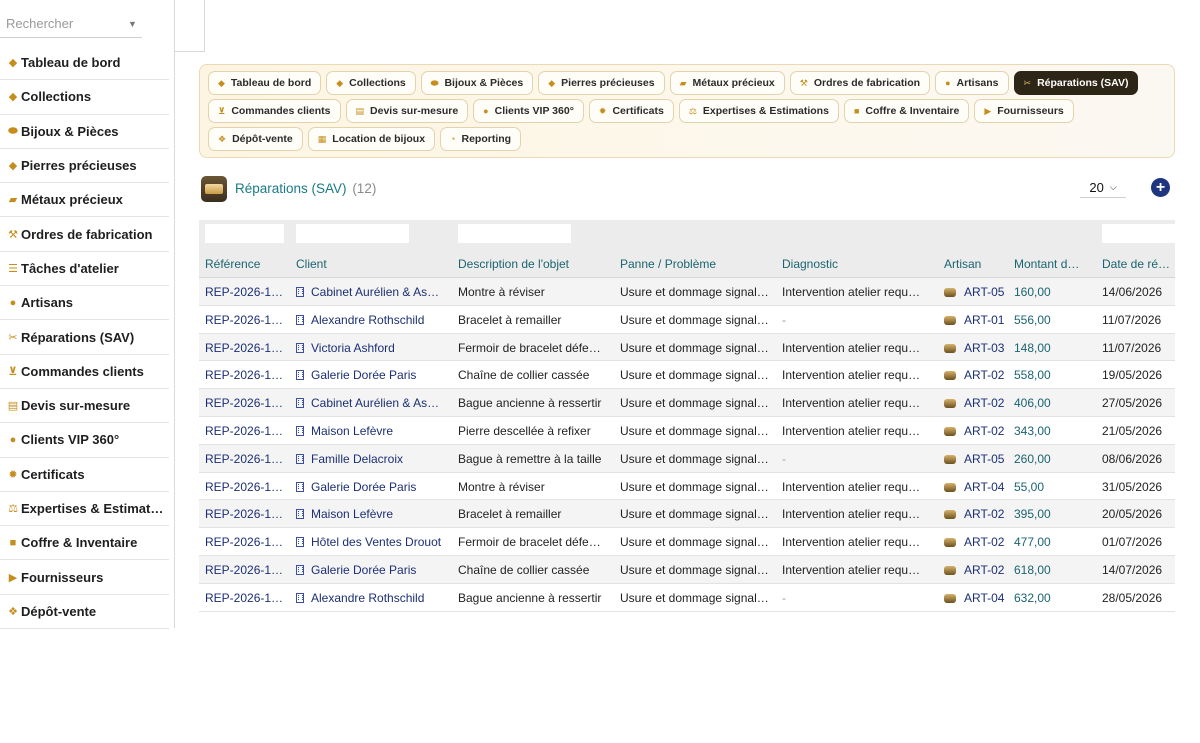  I want to click on sidebar-item-bijoux-pieces: ⬬ Bijoux & Pièces, so click(84, 132).